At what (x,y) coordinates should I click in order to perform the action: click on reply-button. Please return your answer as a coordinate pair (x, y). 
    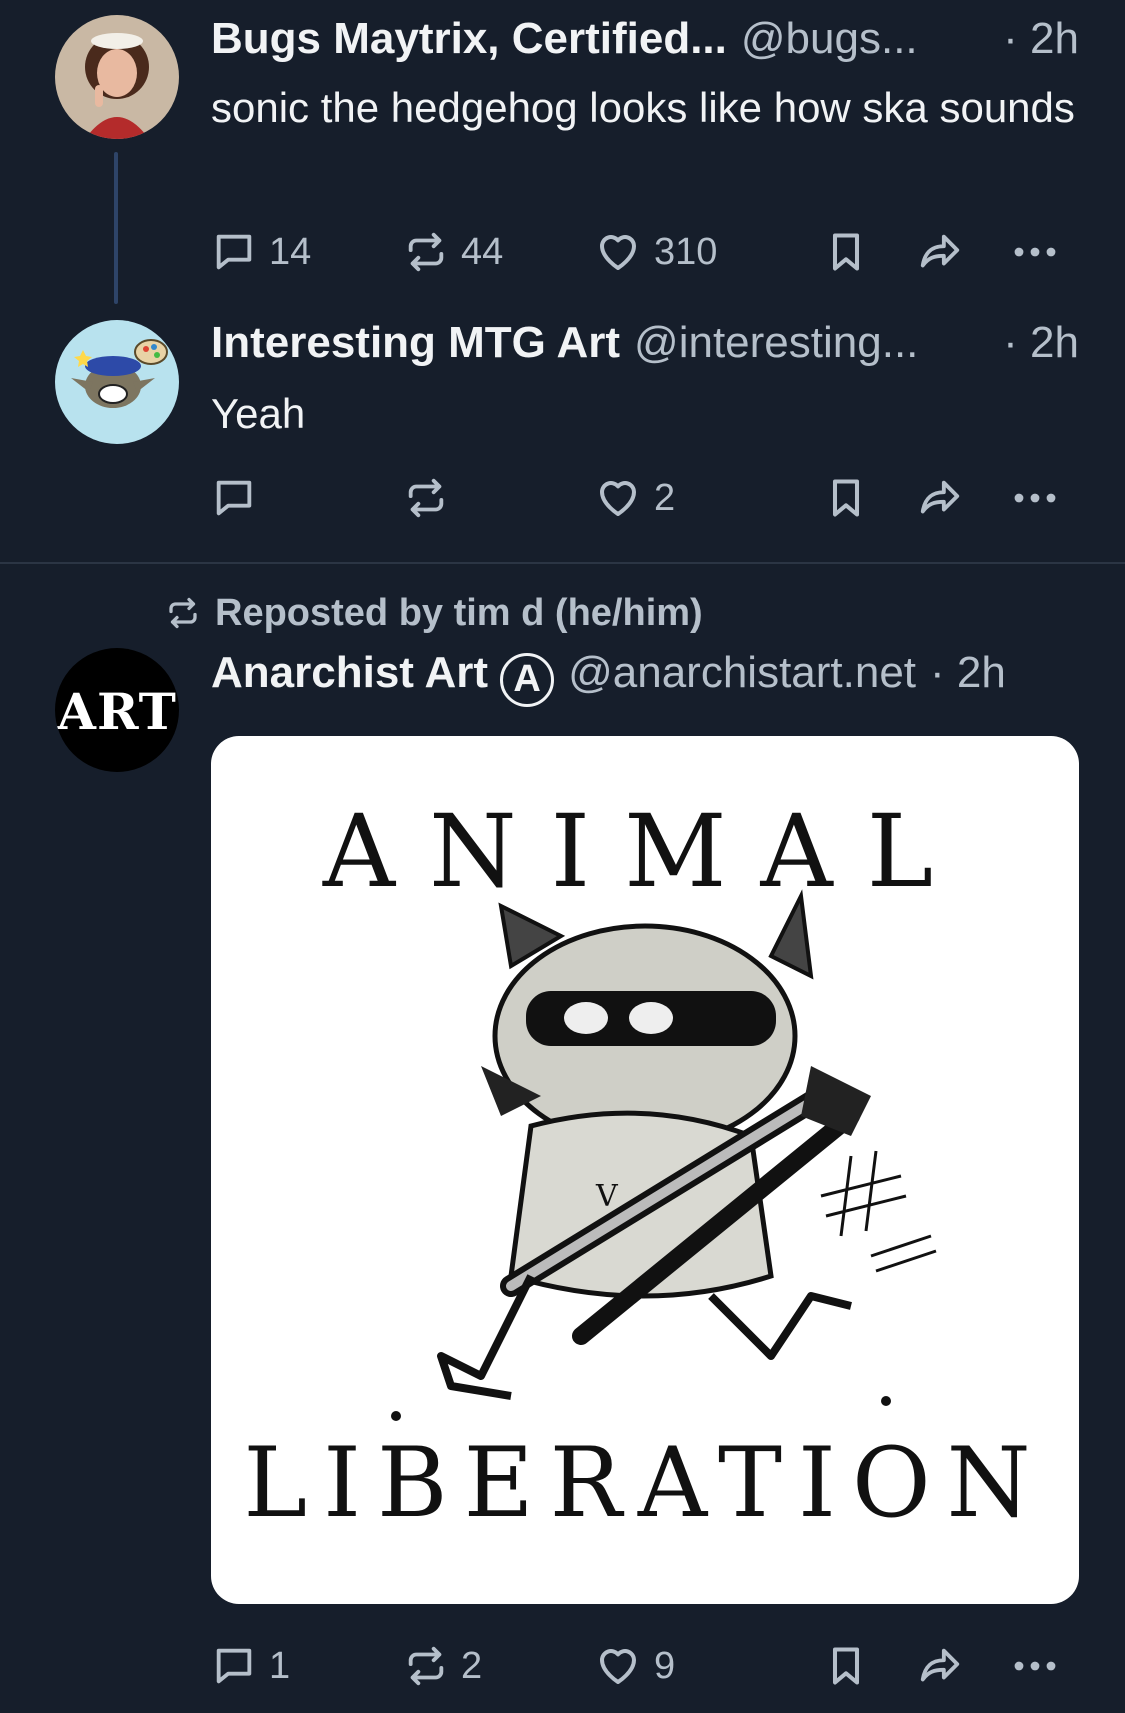
    Looking at the image, I should click on (240, 498).